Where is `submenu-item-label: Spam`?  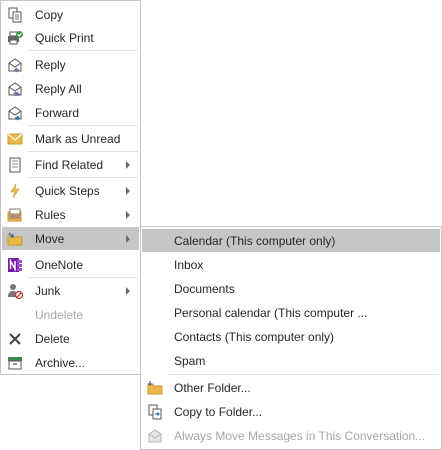 submenu-item-label: Spam is located at coordinates (190, 361).